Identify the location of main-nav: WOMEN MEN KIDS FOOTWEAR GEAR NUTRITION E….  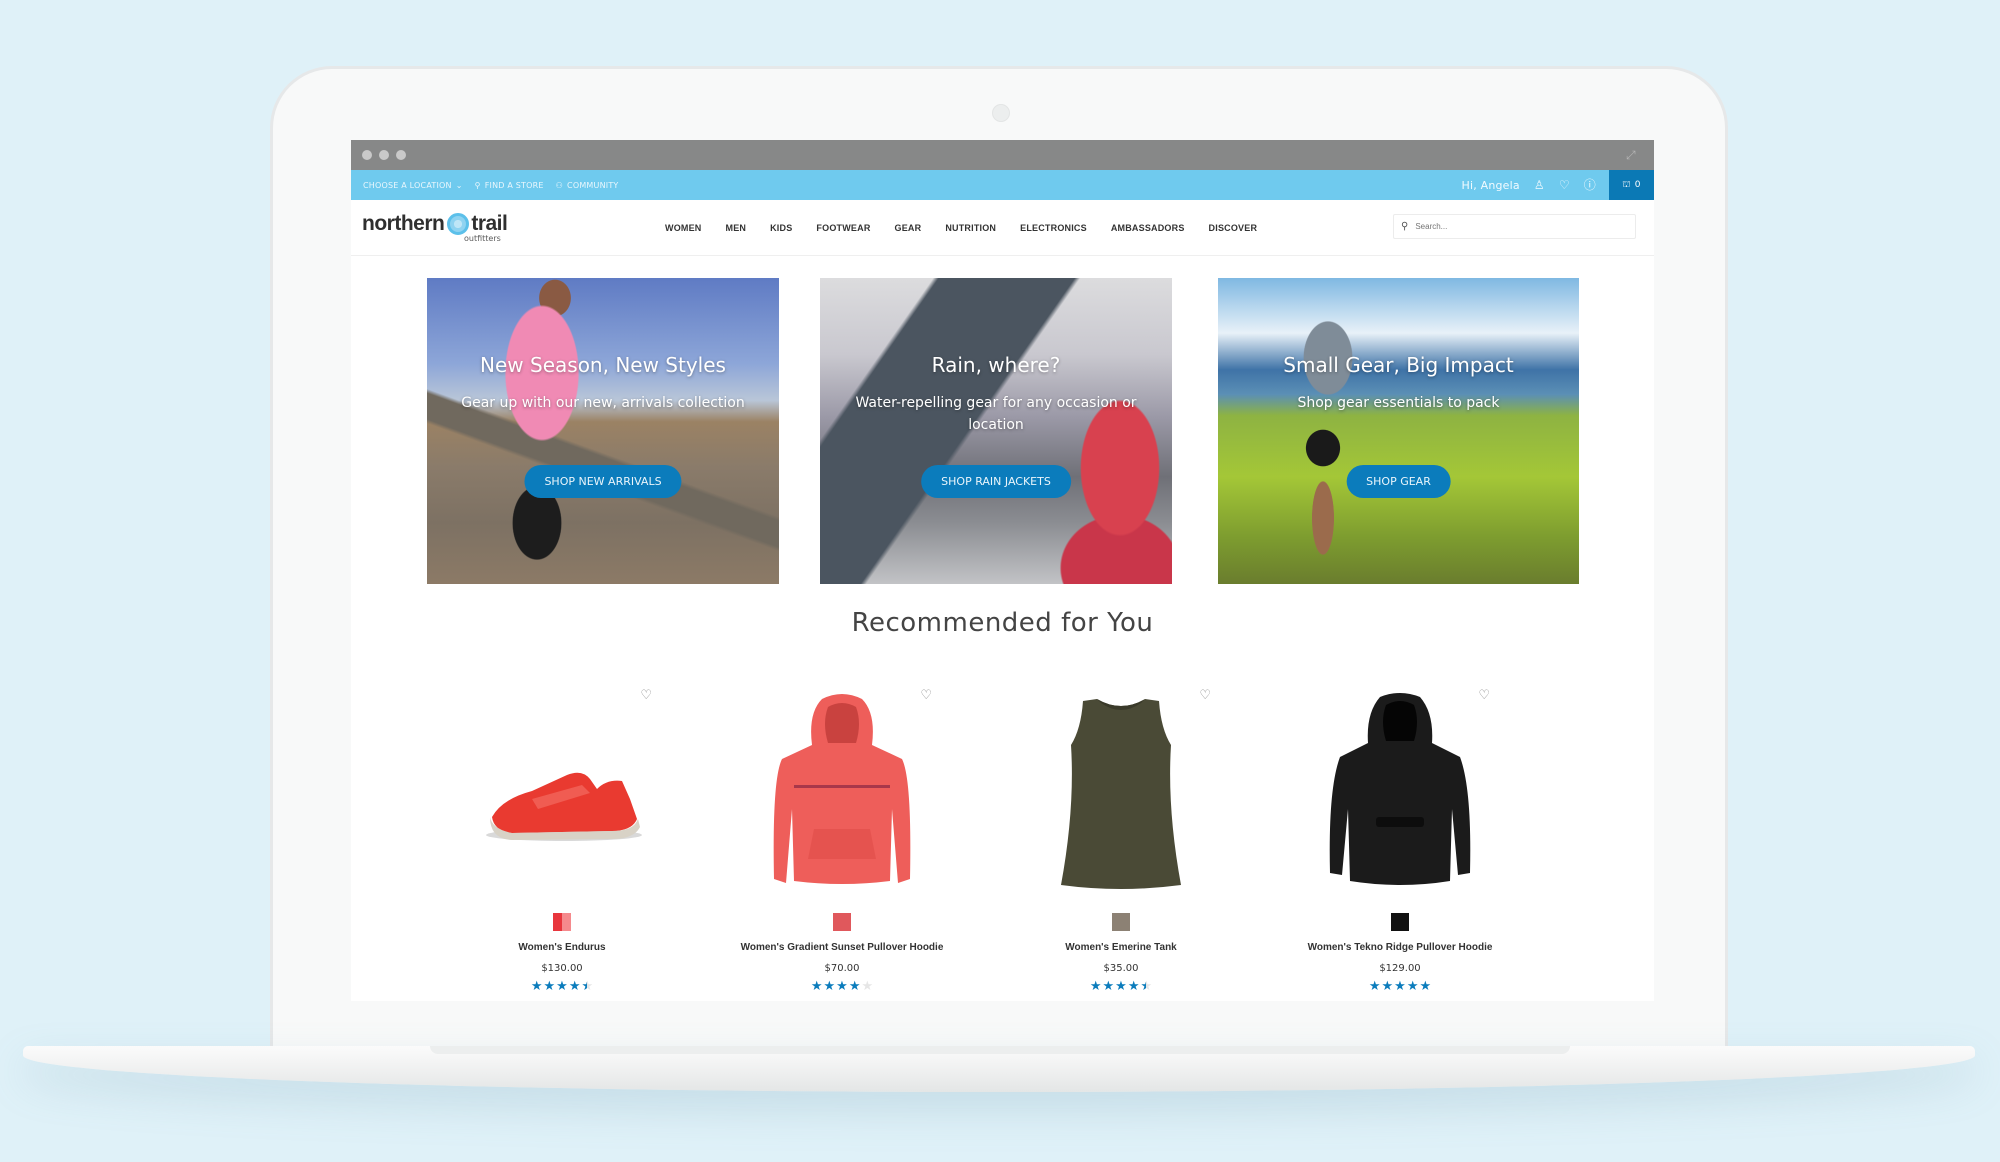
(973, 227).